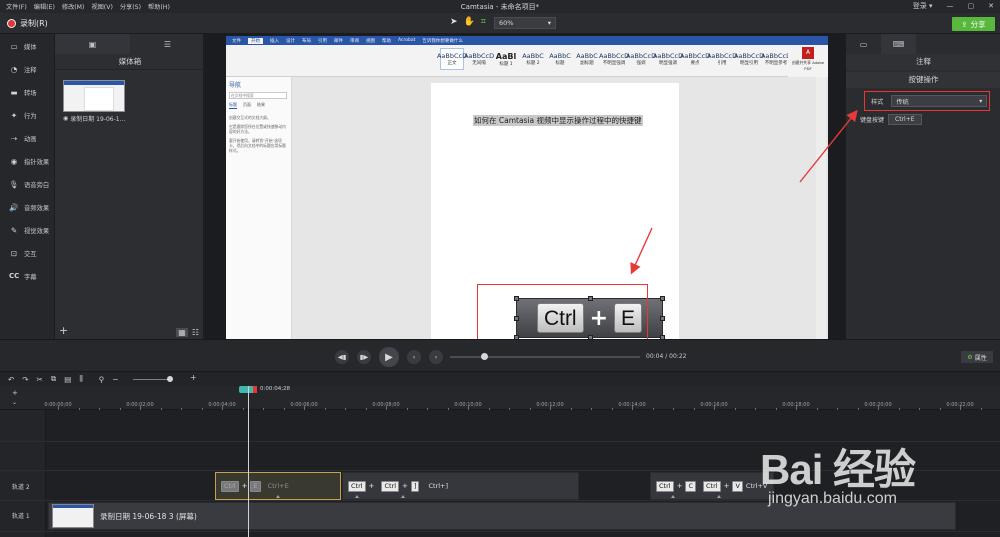 The height and width of the screenshot is (537, 1000). Describe the element at coordinates (525, 23) in the screenshot. I see `zoom-select: 60% ▾` at that location.